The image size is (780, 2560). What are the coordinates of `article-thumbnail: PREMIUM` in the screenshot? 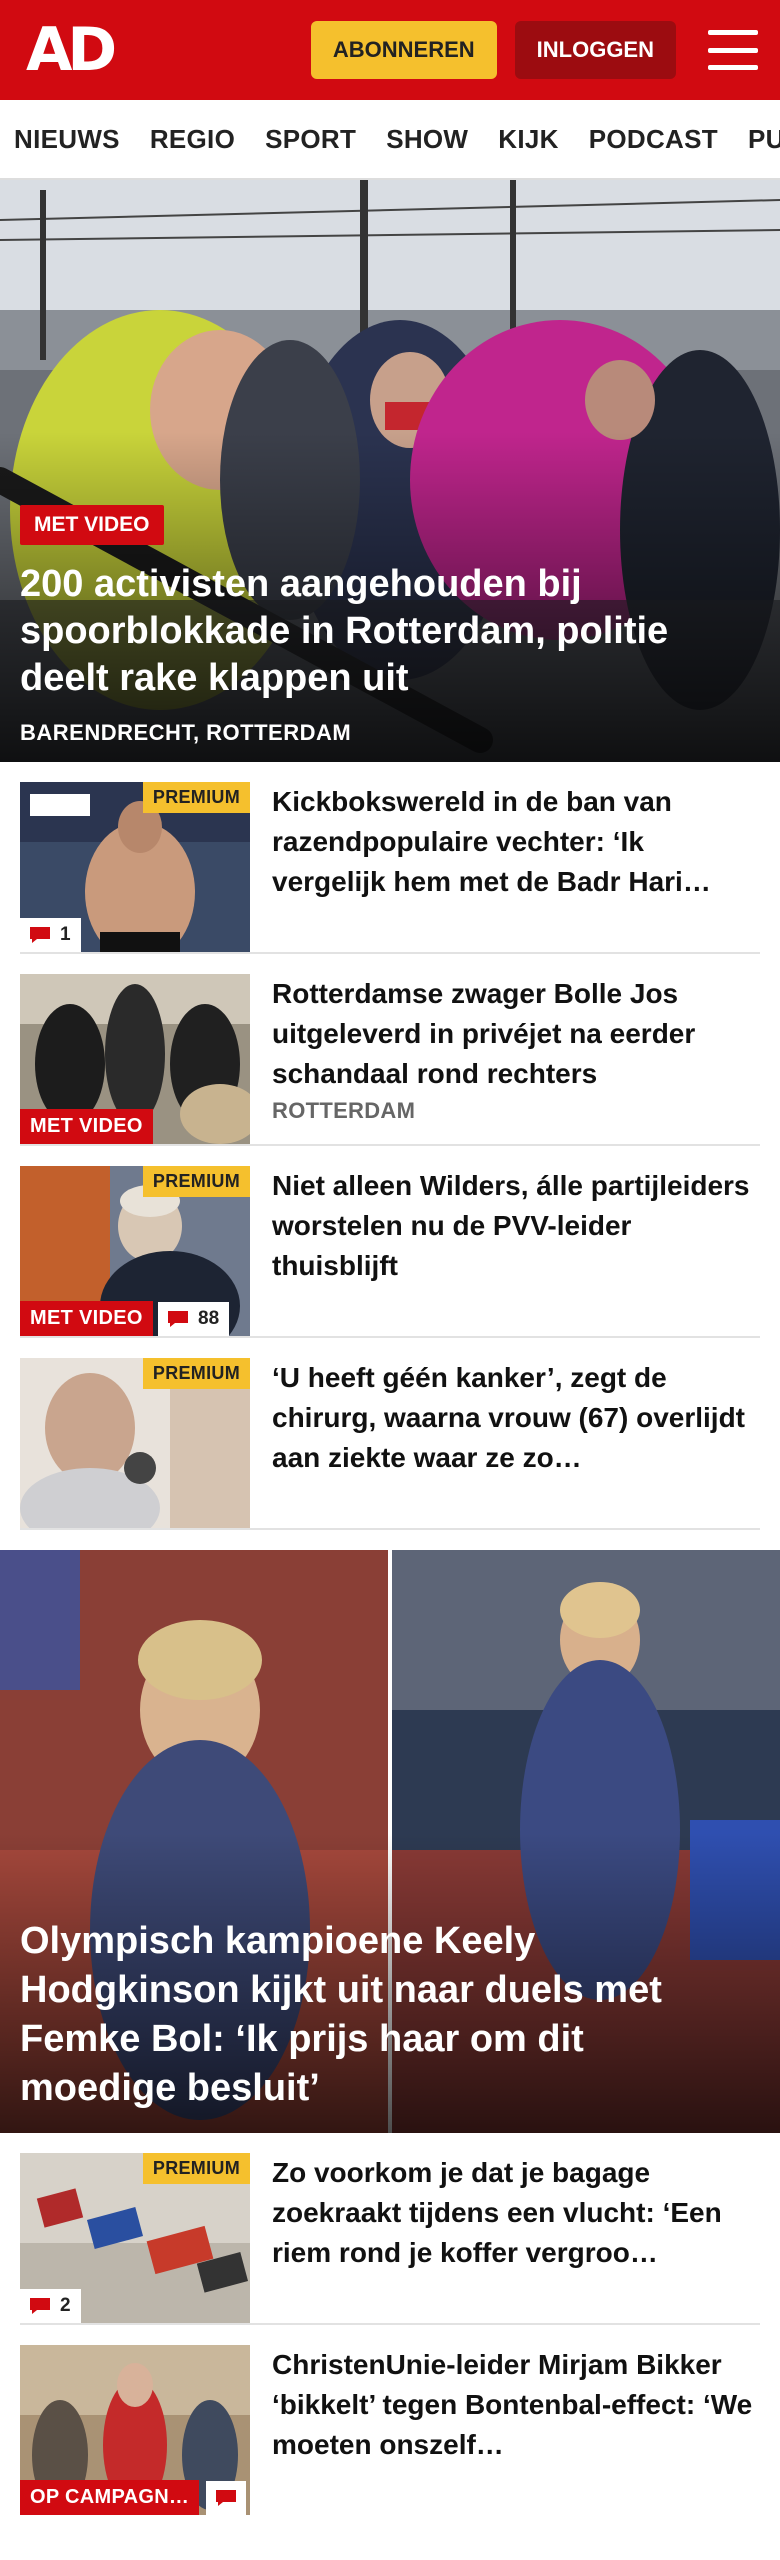 It's located at (135, 1443).